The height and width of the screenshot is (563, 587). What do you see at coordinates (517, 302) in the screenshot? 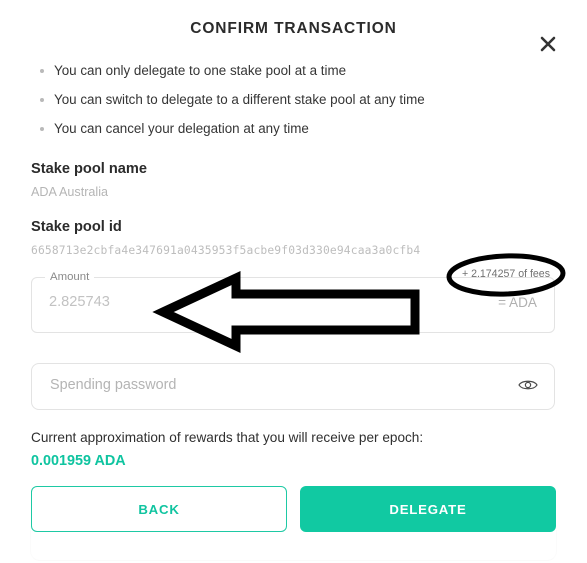
I see `amount-unit-label: = ADA` at bounding box center [517, 302].